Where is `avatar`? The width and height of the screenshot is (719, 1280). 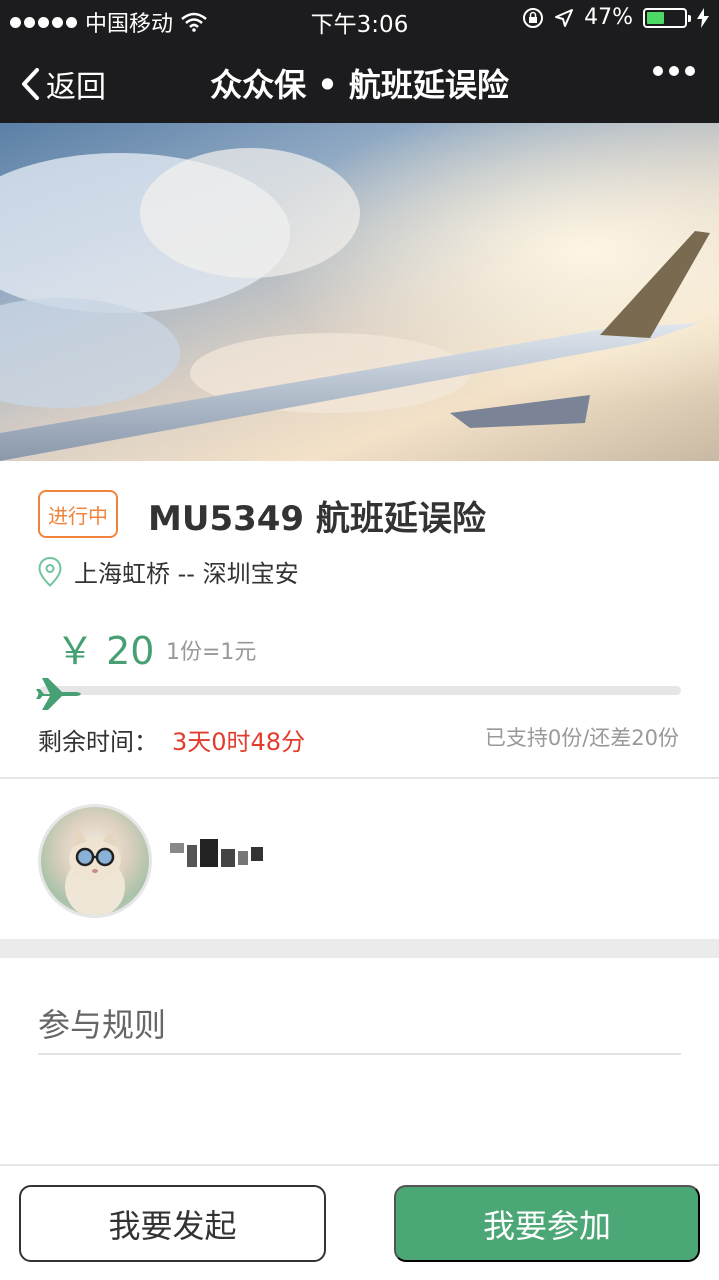
avatar is located at coordinates (95, 861).